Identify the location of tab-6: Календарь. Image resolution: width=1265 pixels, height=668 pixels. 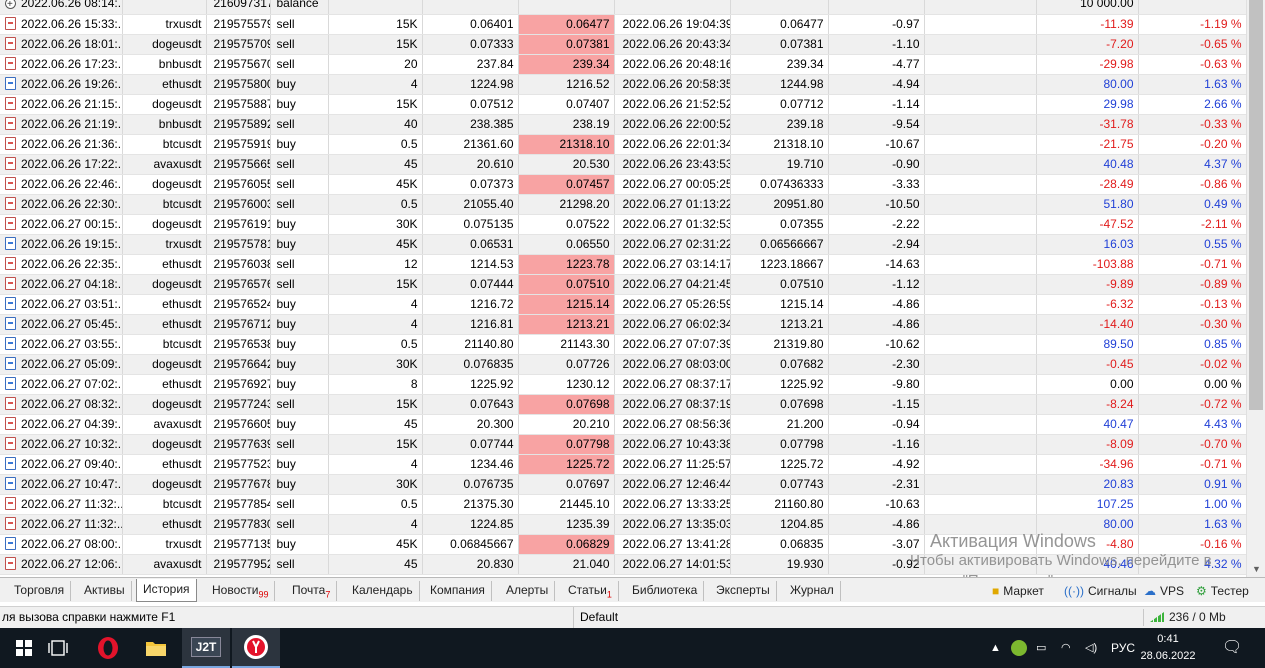
(383, 591).